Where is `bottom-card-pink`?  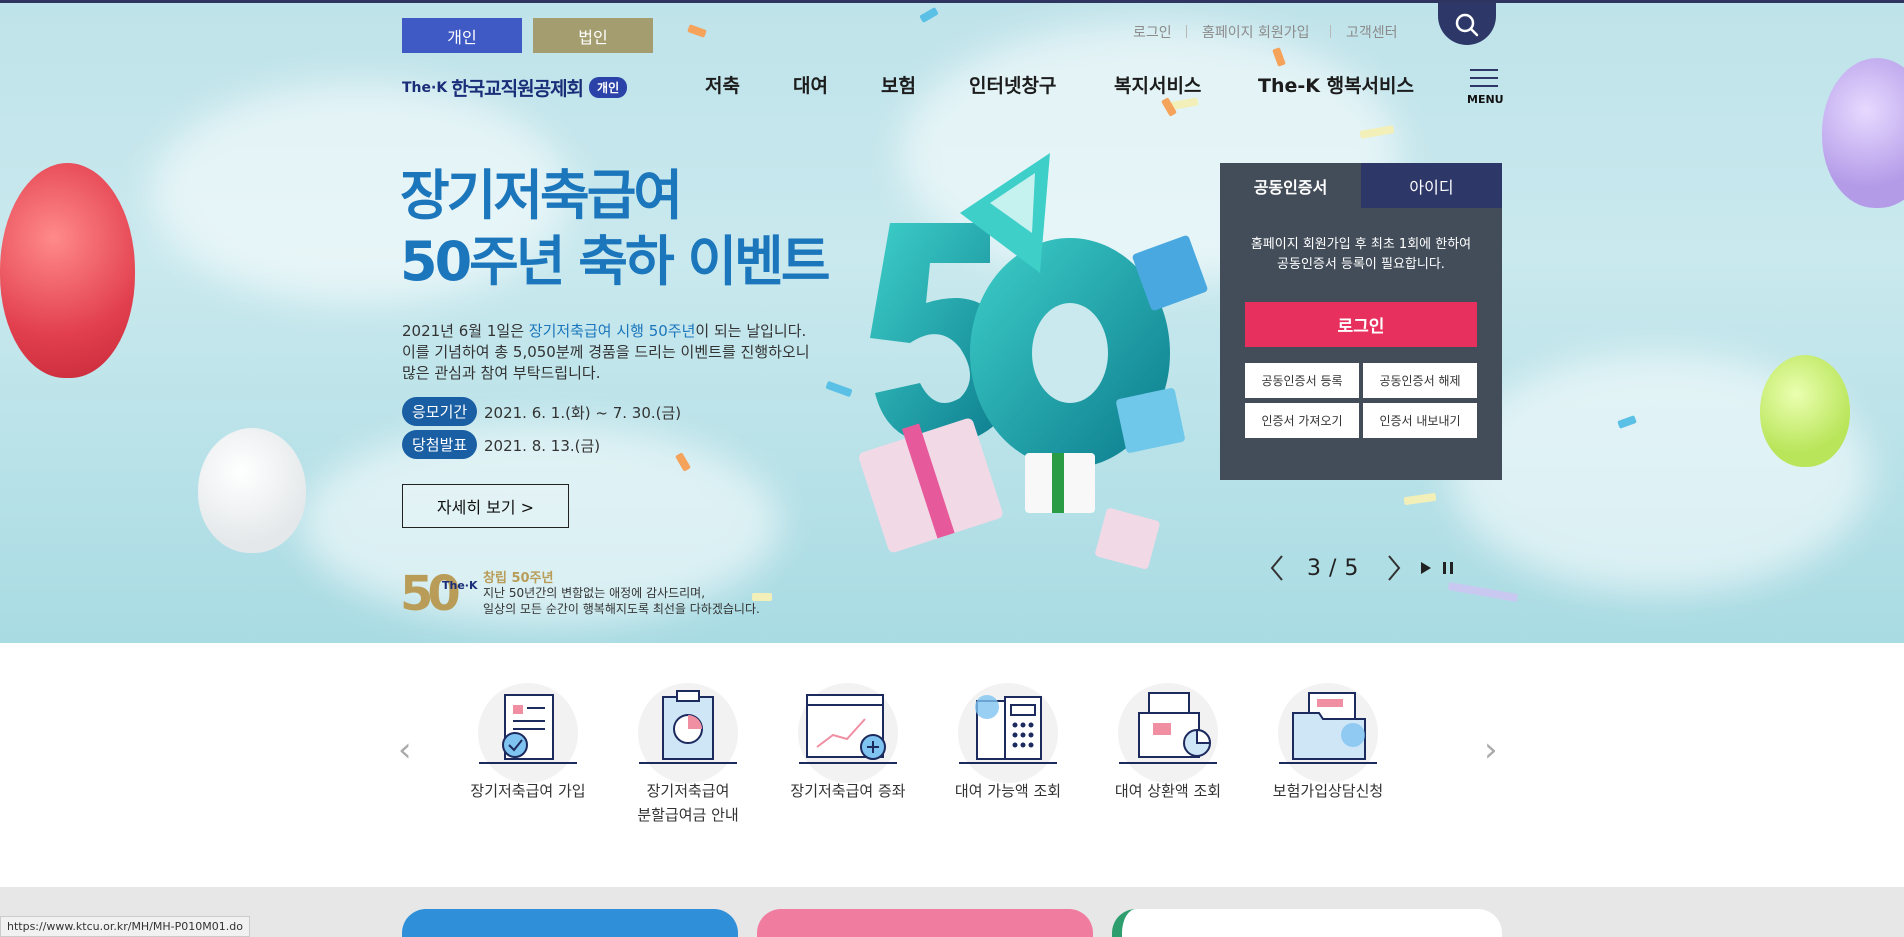 bottom-card-pink is located at coordinates (925, 923).